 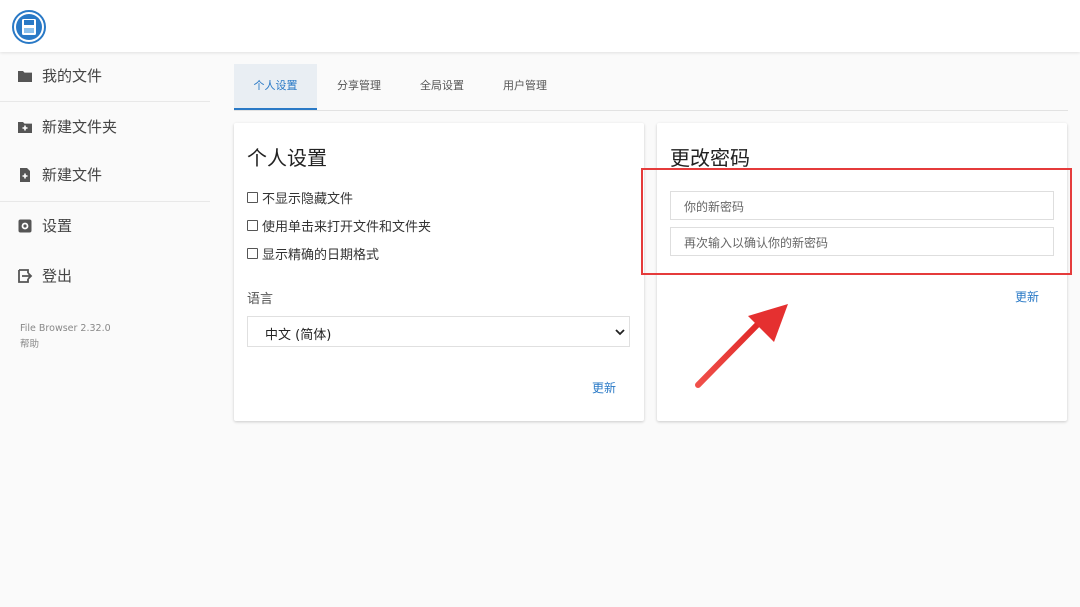 What do you see at coordinates (438, 331) in the screenshot?
I see `language-select: 中文 (简体)` at bounding box center [438, 331].